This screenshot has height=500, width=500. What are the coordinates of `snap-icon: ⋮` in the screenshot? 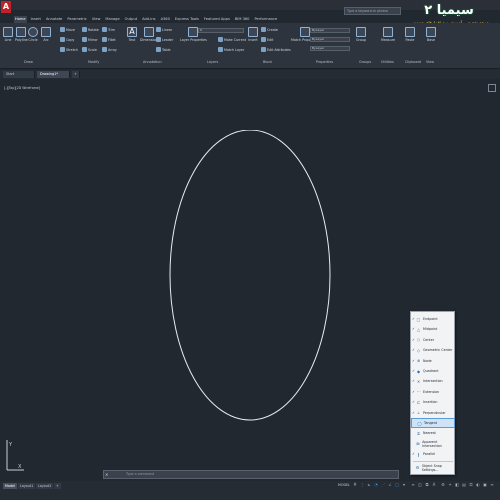 It's located at (362, 485).